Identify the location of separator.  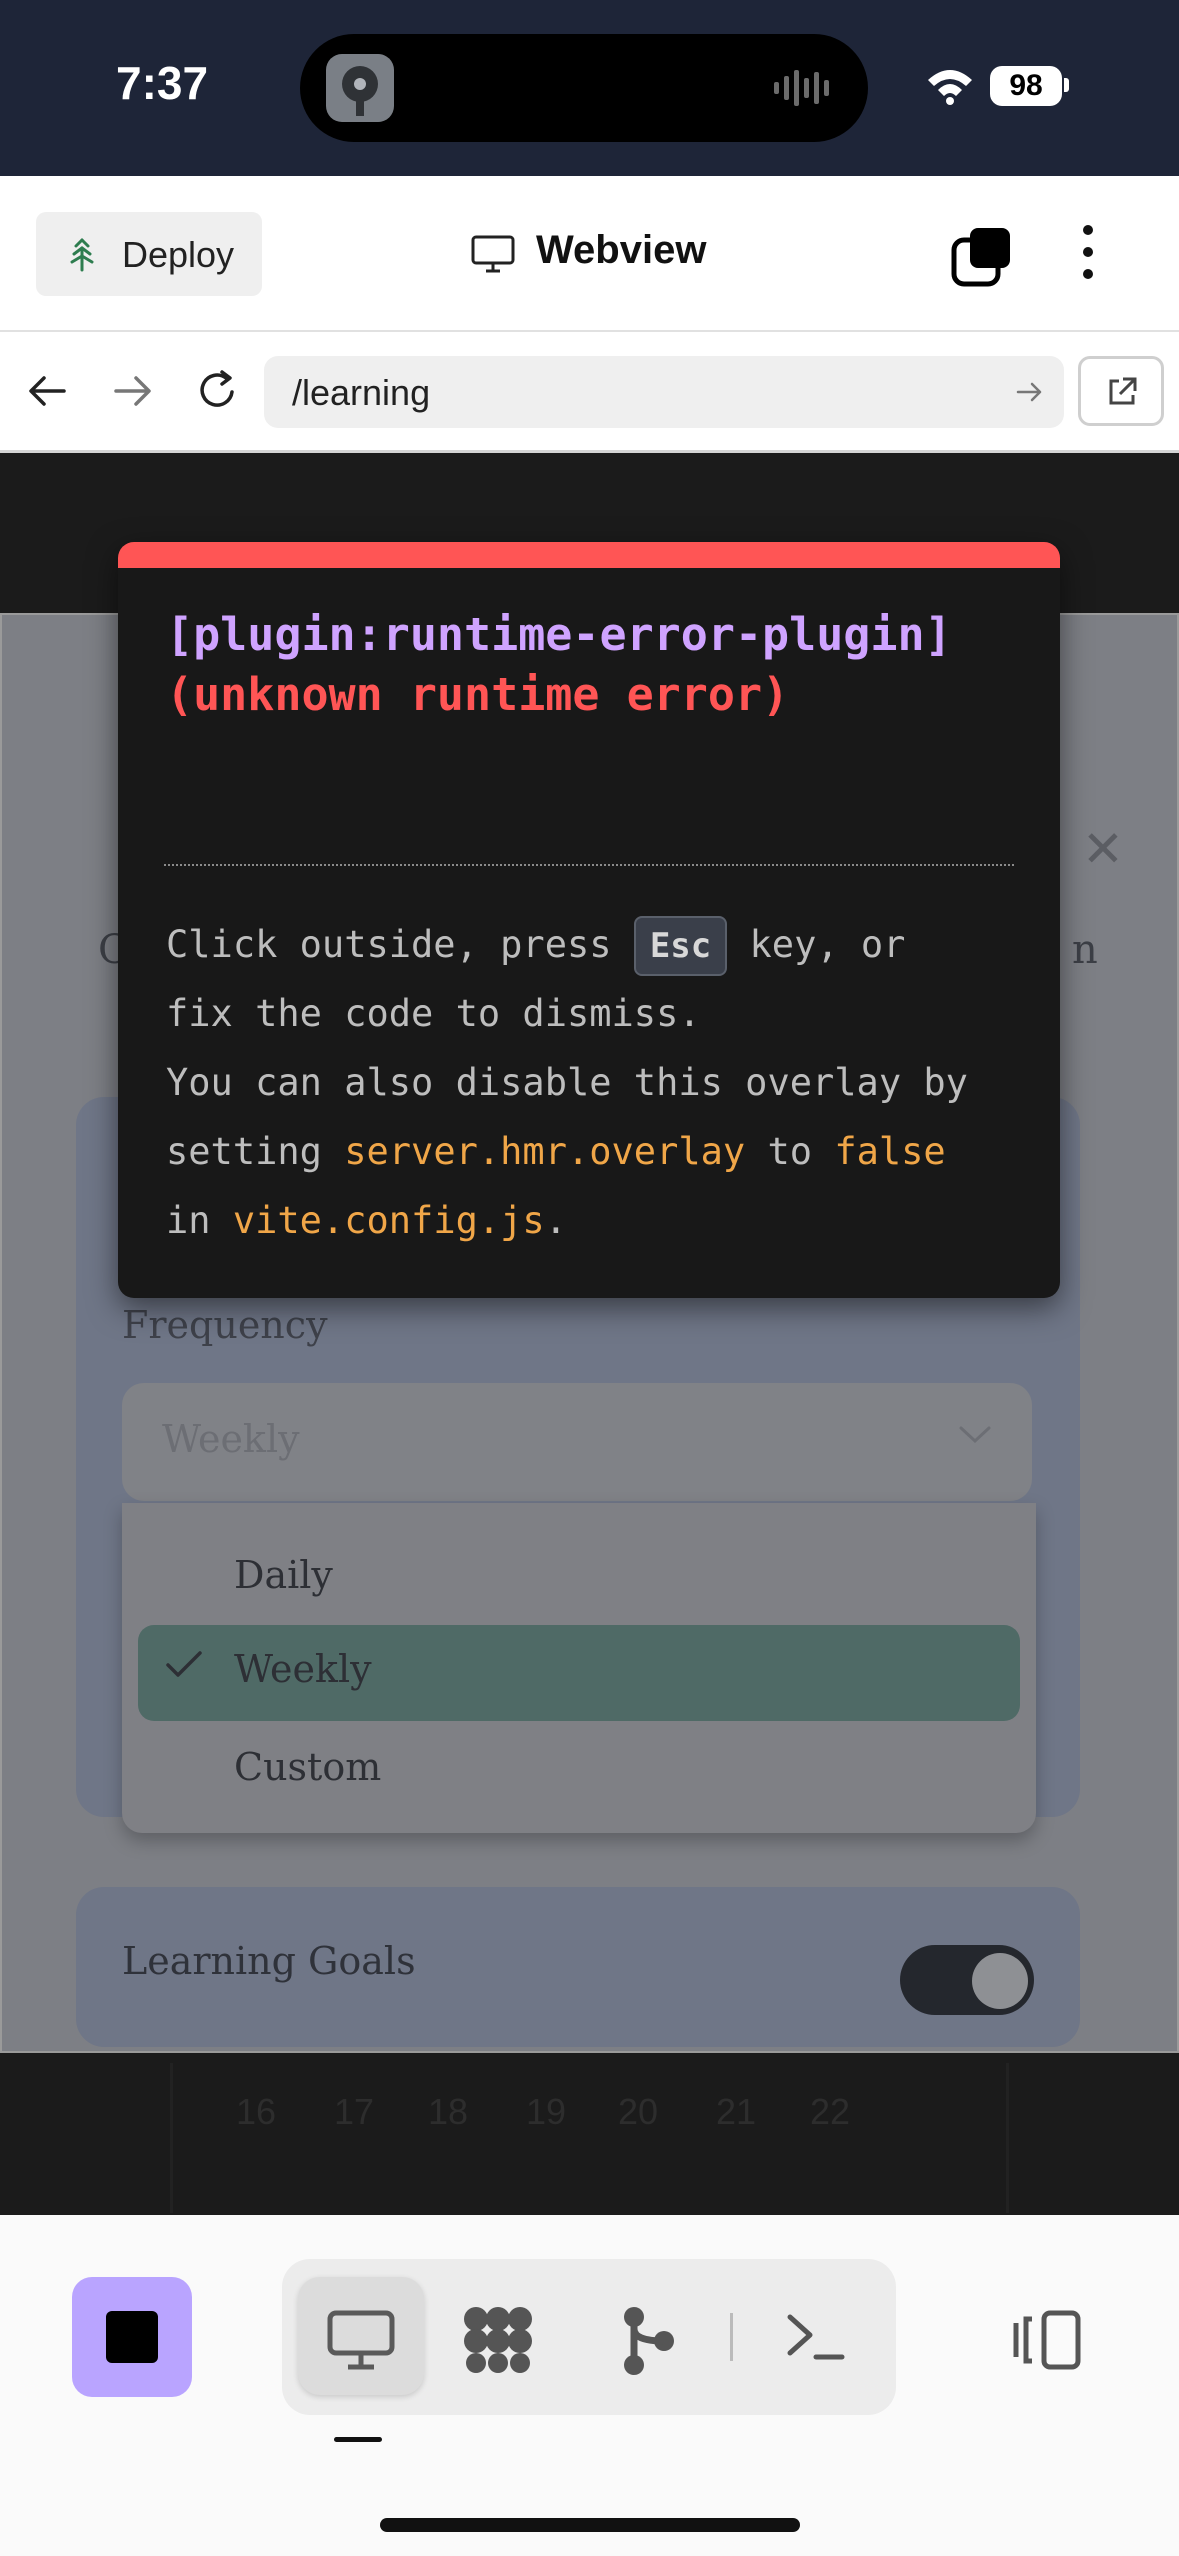
(731, 2337).